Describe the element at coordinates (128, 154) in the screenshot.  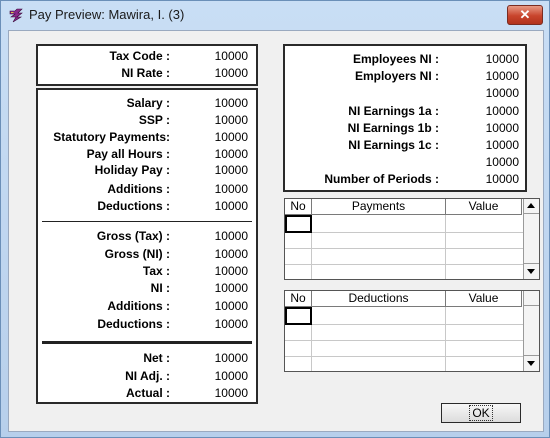
I see `pay-all-hours-label: Pay all Hours :` at that location.